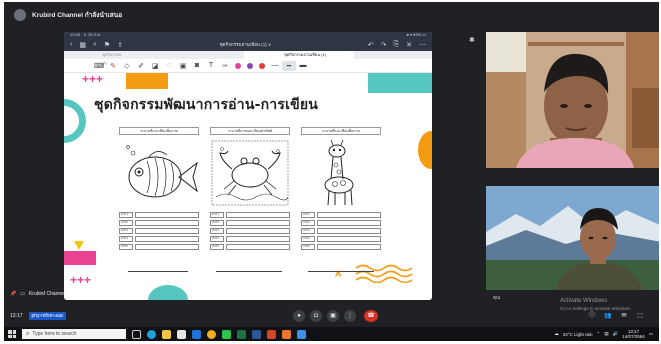  I want to click on chat-icon: ✉, so click(624, 316).